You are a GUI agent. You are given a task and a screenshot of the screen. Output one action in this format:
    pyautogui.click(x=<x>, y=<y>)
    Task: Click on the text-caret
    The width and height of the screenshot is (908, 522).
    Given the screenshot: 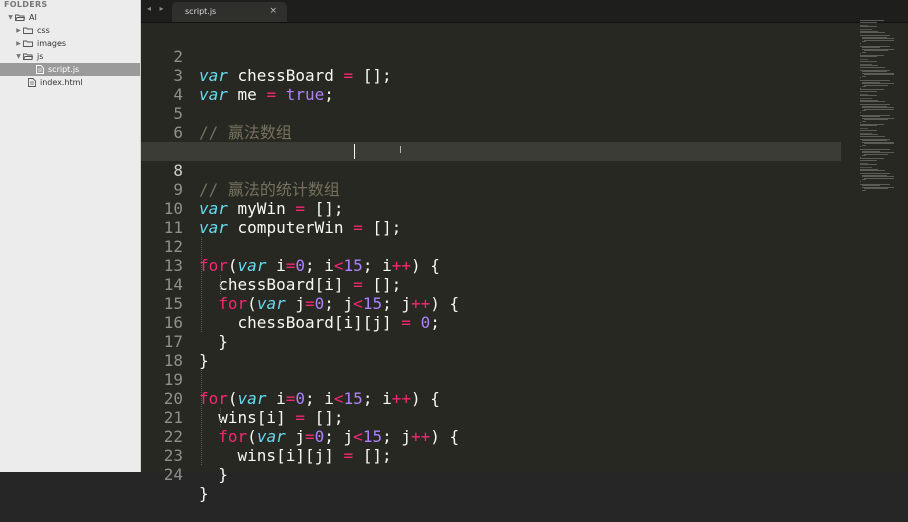 What is the action you would take?
    pyautogui.click(x=354, y=151)
    